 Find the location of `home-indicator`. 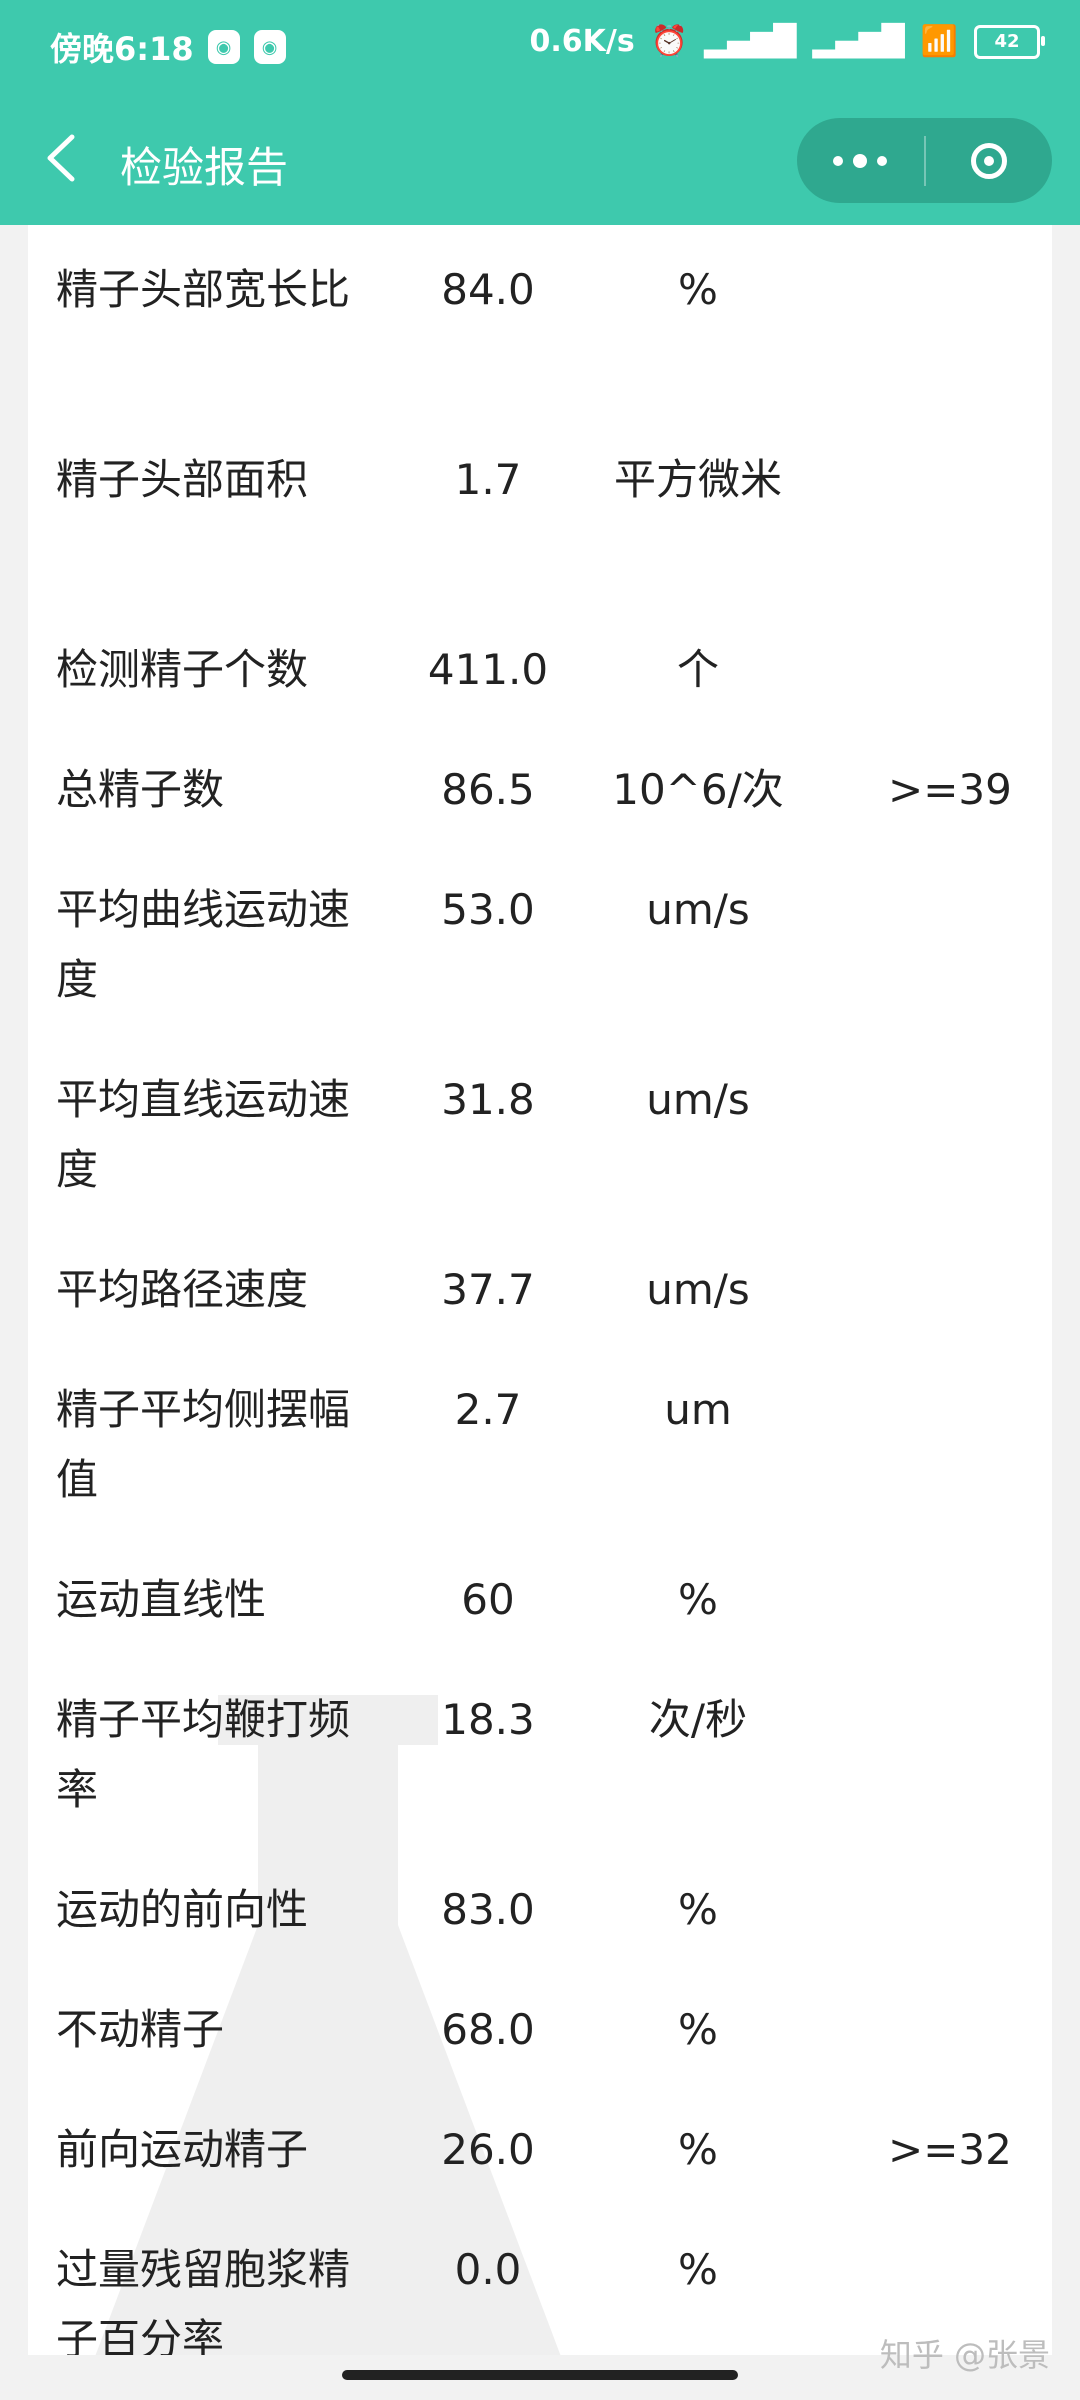

home-indicator is located at coordinates (540, 2375).